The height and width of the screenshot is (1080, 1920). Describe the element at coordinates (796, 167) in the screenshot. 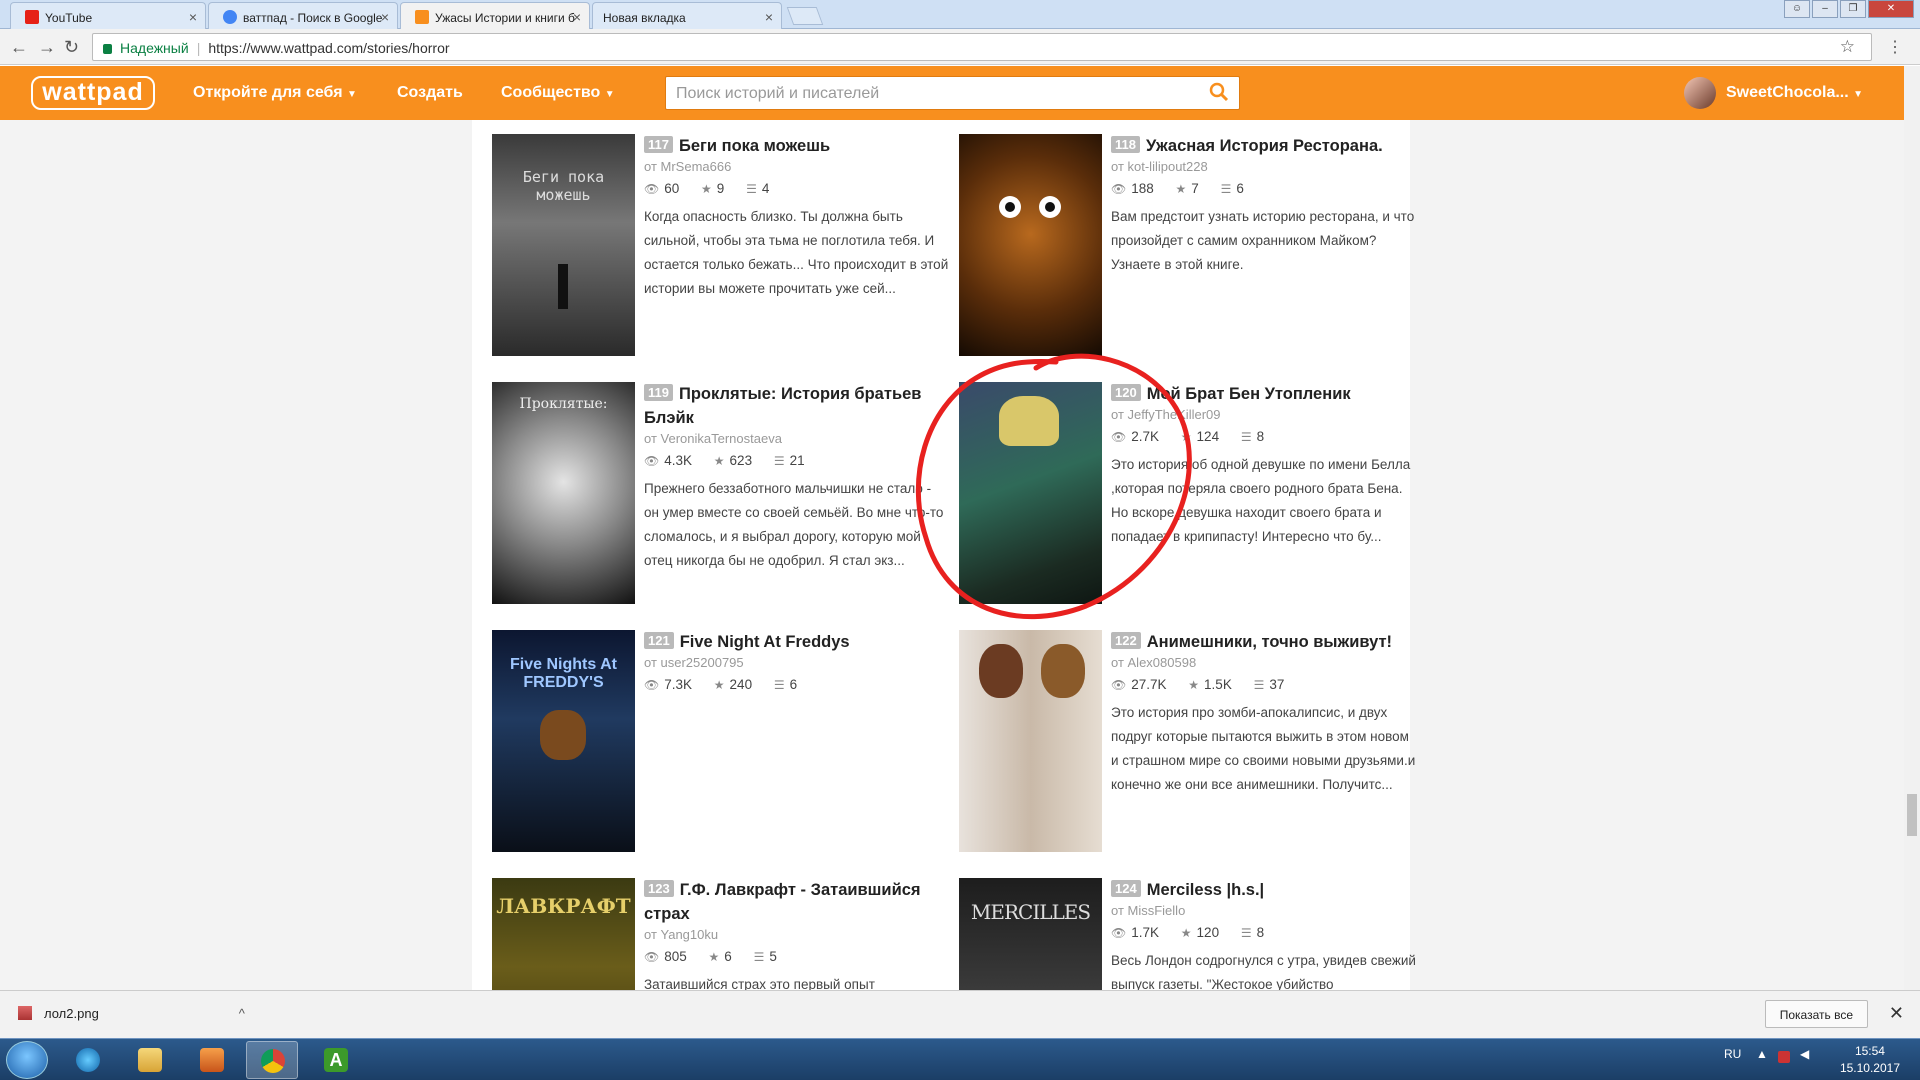

I see `story-author: от MrSema666` at that location.